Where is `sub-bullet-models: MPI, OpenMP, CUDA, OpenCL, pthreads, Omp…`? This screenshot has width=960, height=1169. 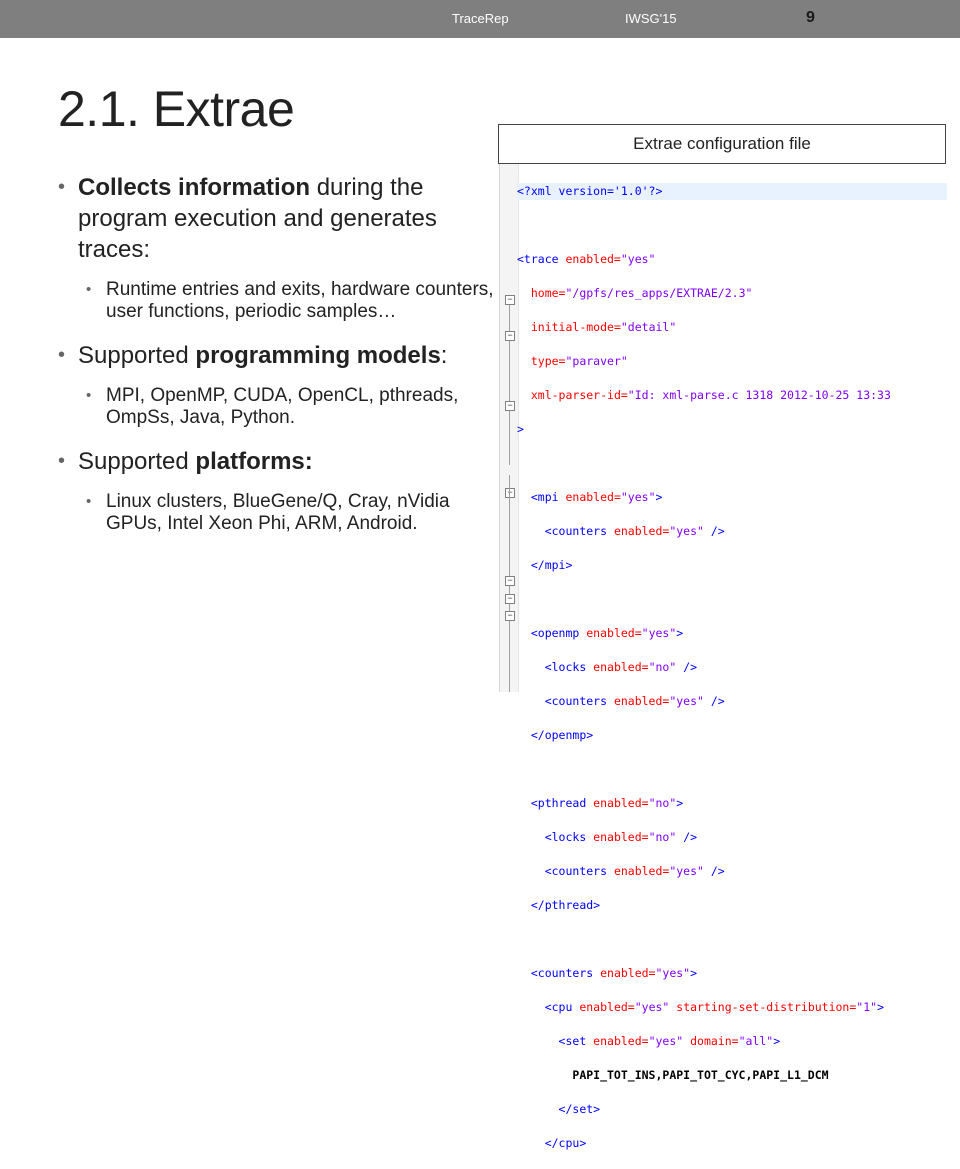
sub-bullet-models: MPI, OpenMP, CUDA, OpenCL, pthreads, Omp… is located at coordinates (292, 407).